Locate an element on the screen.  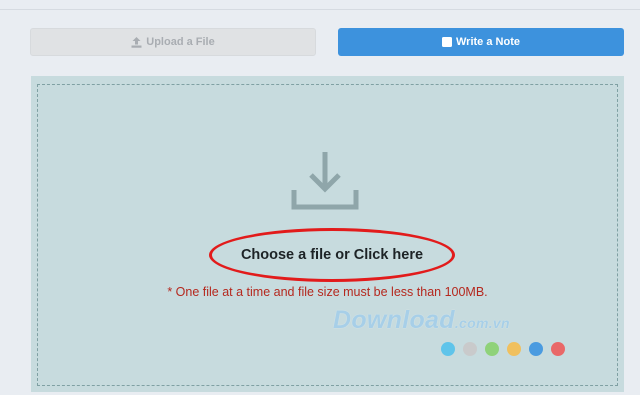
choose-file-button: Choose a file or Click here is located at coordinates (332, 255).